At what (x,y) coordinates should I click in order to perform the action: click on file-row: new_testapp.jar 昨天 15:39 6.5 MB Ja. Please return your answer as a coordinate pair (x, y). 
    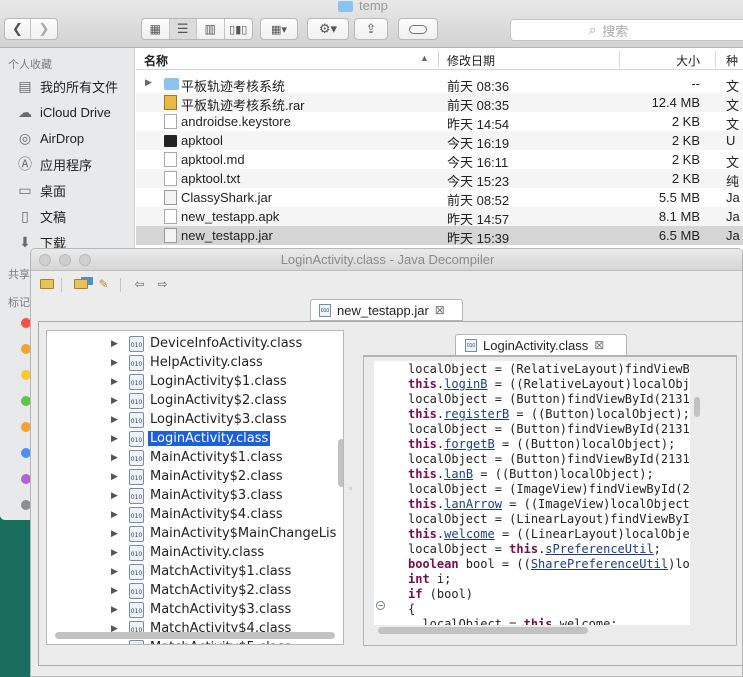
    Looking at the image, I should click on (439, 236).